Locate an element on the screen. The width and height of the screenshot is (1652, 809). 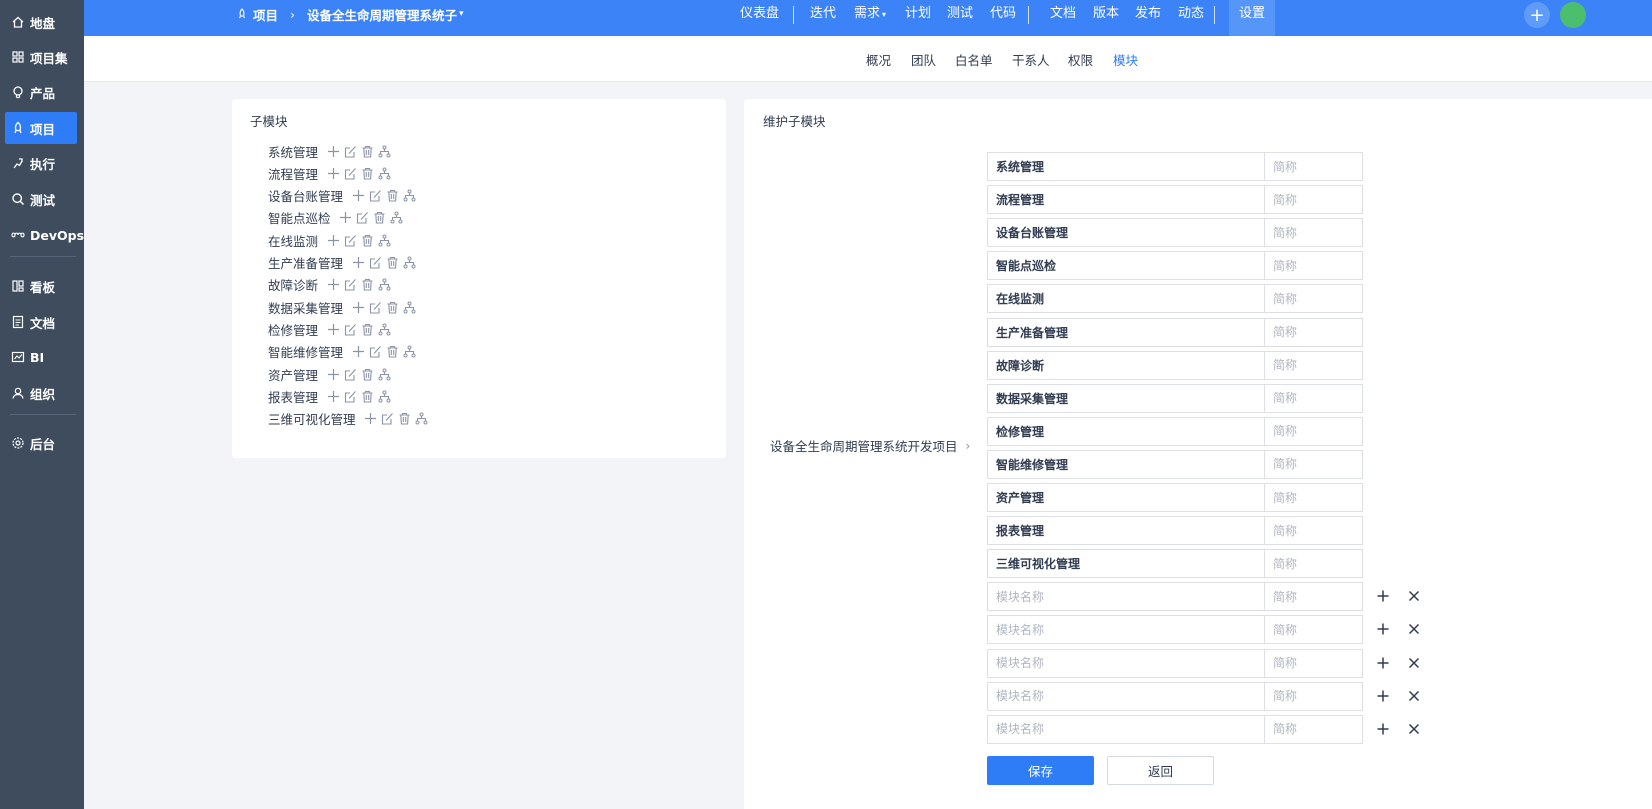
sidebar-item-3: 项目 is located at coordinates (41, 128).